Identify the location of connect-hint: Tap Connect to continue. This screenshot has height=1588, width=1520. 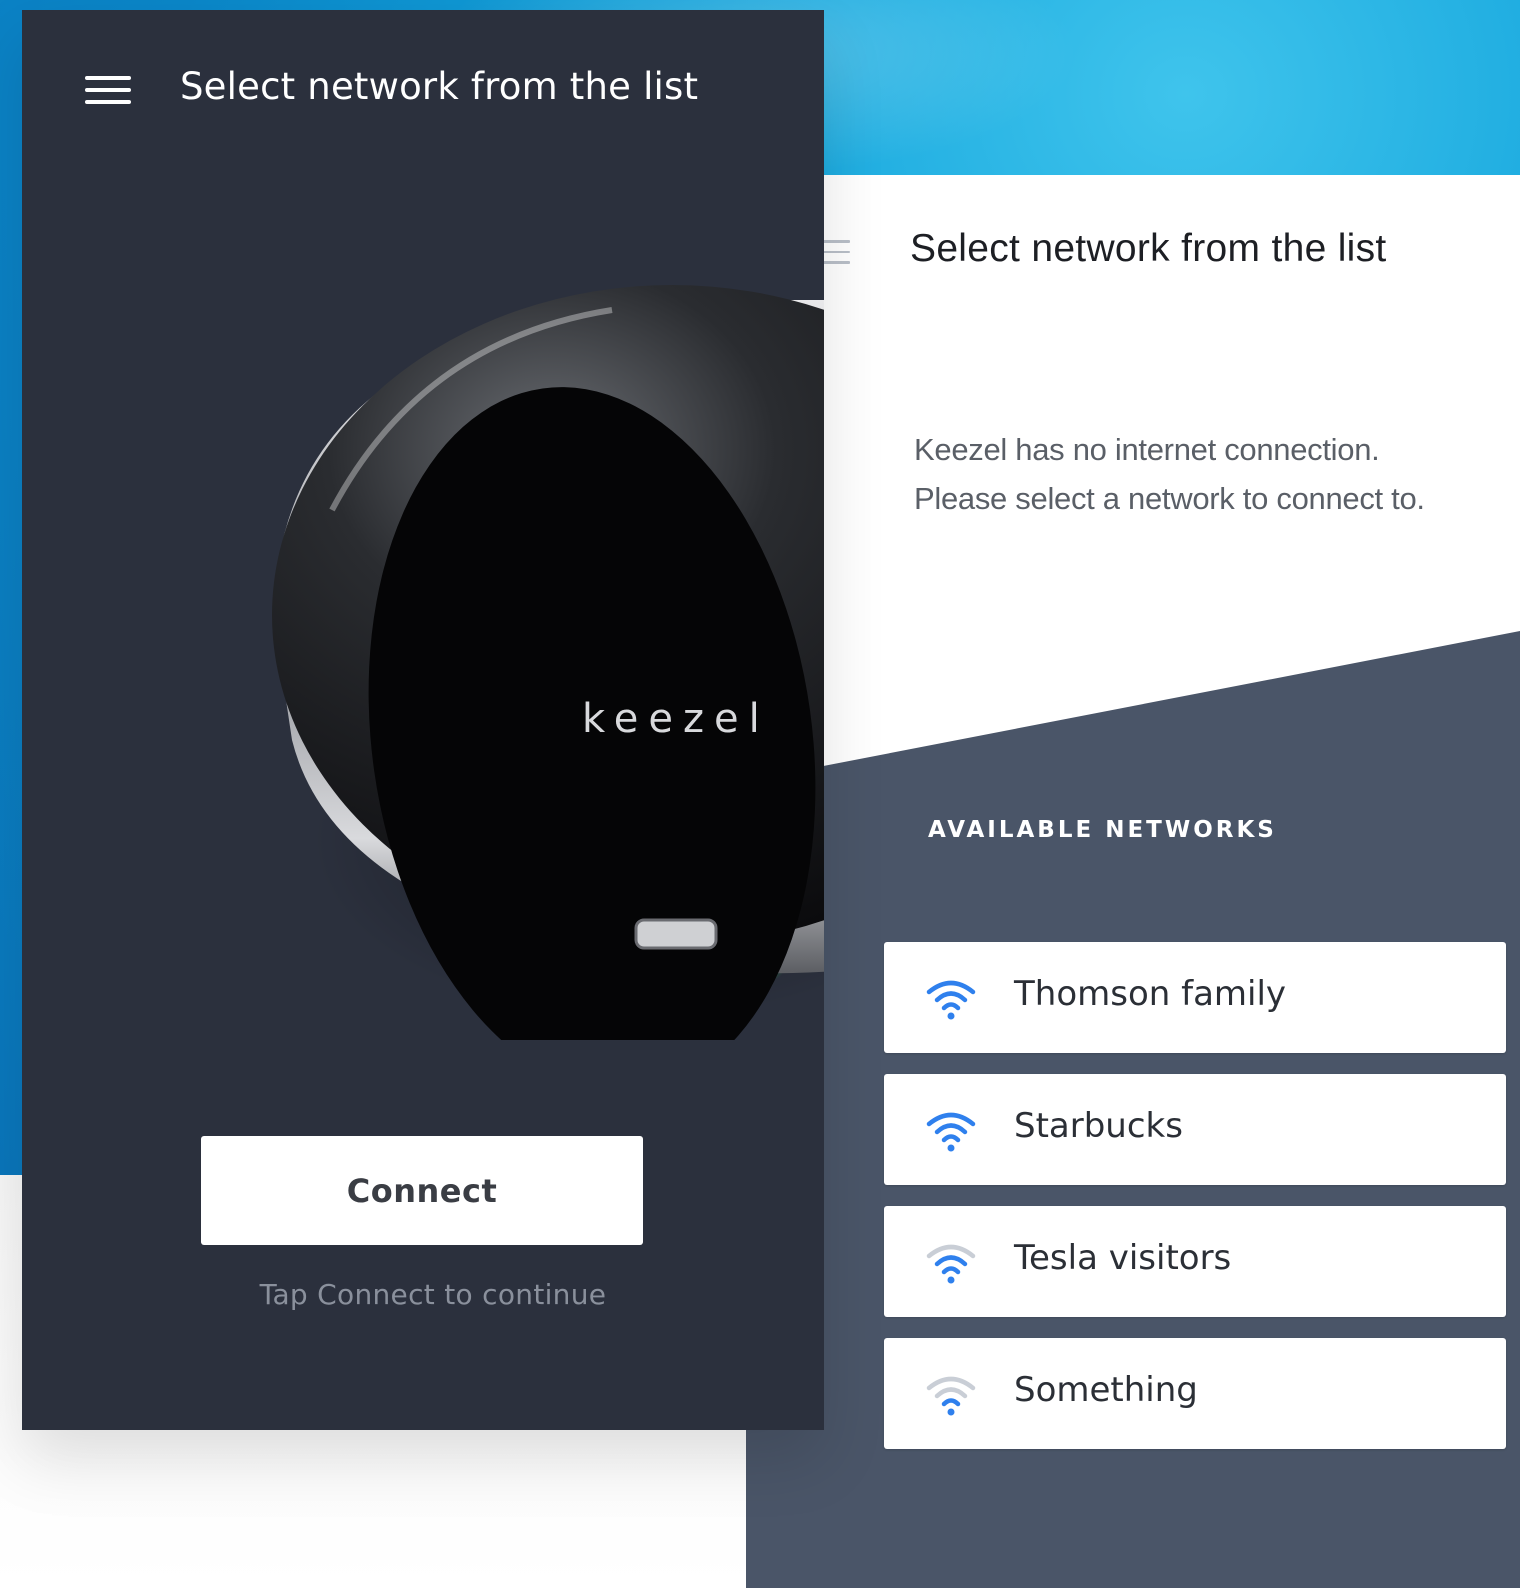
(433, 1294).